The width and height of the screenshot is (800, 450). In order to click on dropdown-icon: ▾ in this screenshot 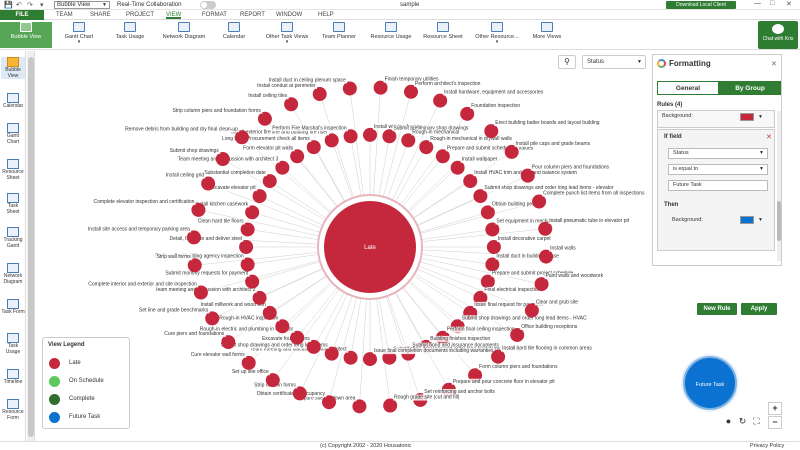, I will do `click(42, 5)`.